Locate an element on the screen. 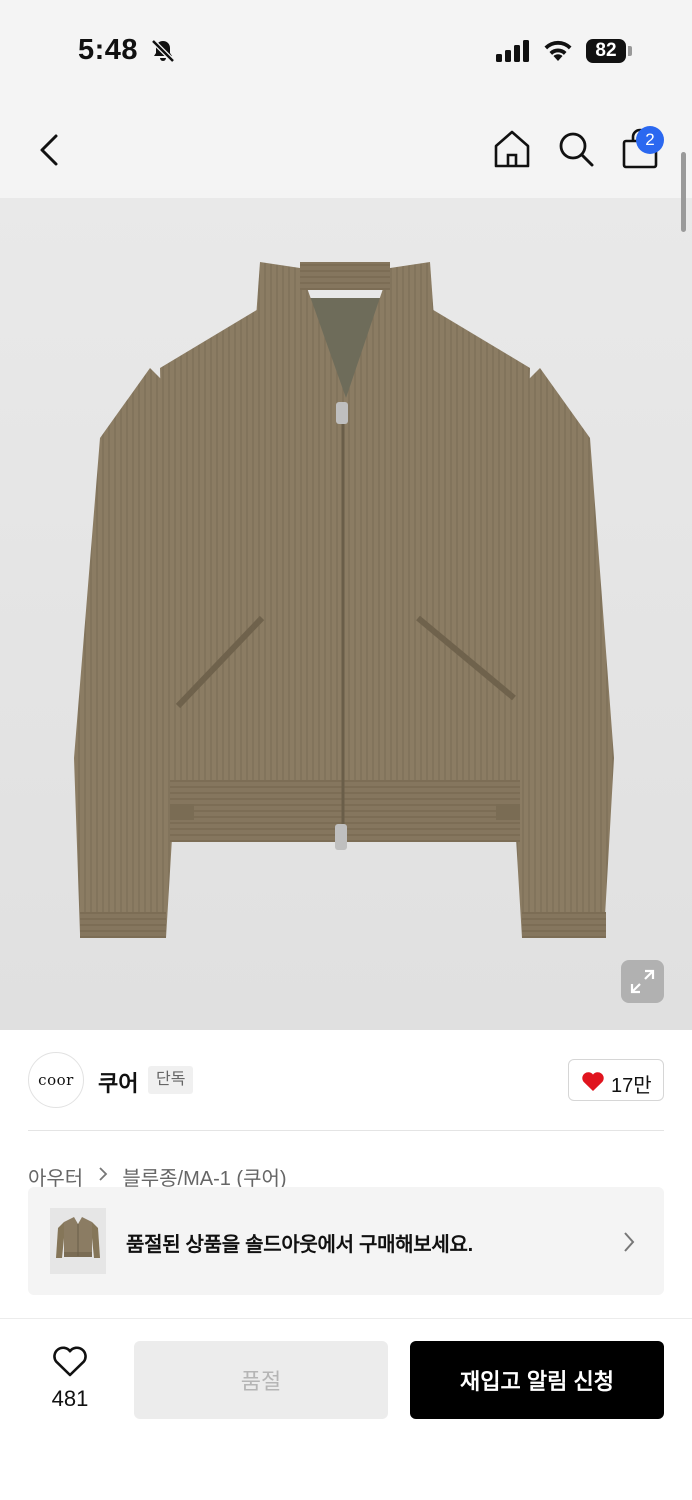  signal-icon is located at coordinates (512, 51).